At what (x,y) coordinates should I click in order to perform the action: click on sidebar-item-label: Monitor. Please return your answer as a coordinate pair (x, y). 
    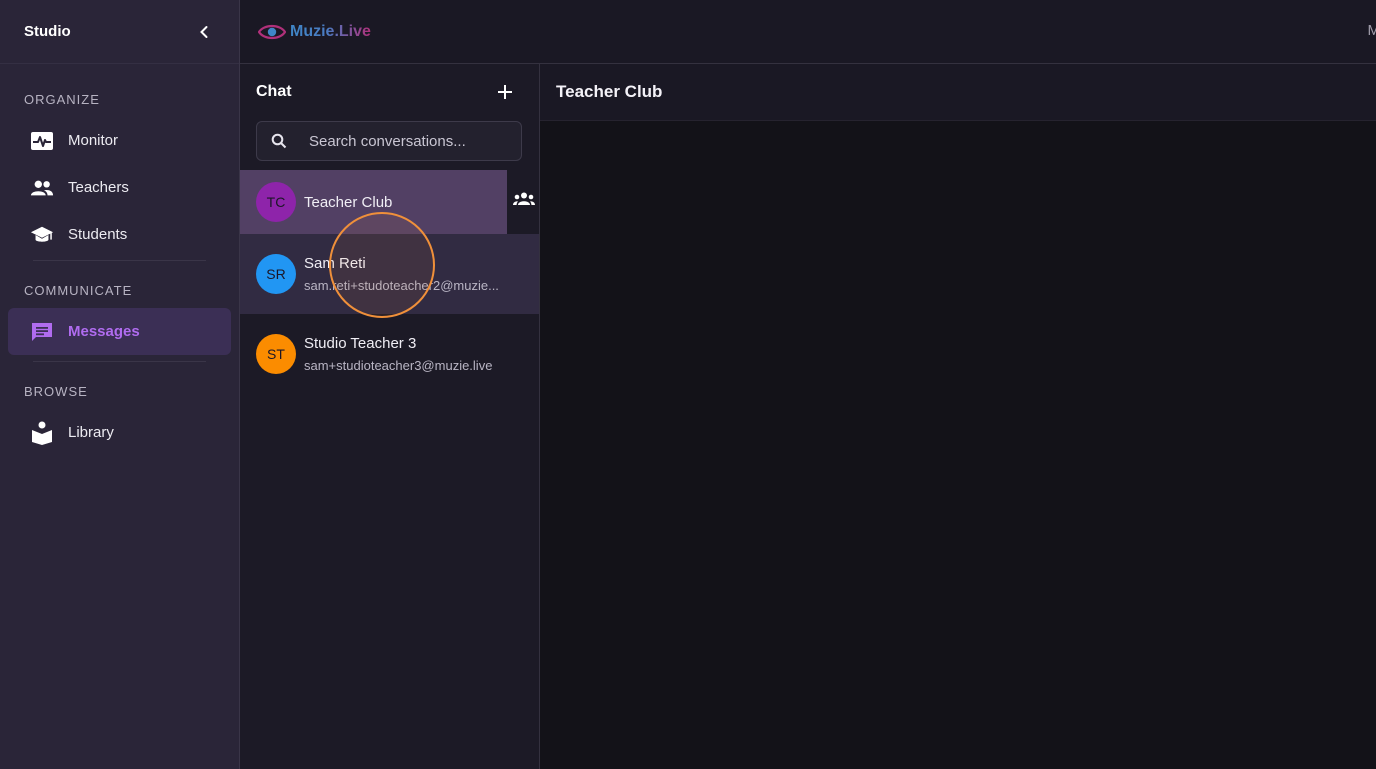
    Looking at the image, I should click on (93, 140).